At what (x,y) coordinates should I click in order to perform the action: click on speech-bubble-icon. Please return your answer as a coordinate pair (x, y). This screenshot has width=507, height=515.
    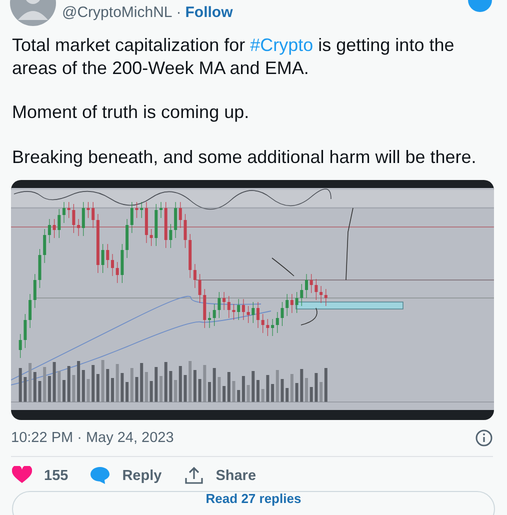
    Looking at the image, I should click on (100, 475).